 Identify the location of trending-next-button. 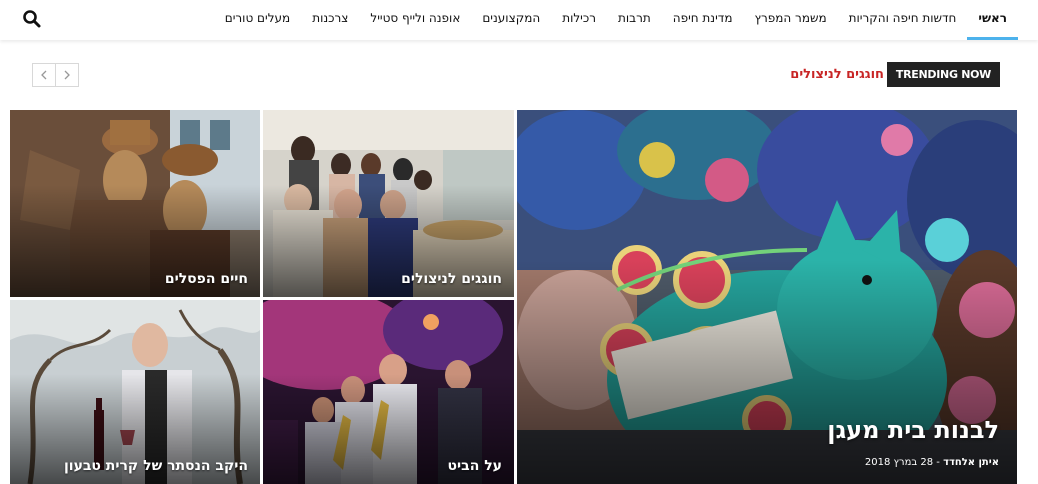
(67, 75).